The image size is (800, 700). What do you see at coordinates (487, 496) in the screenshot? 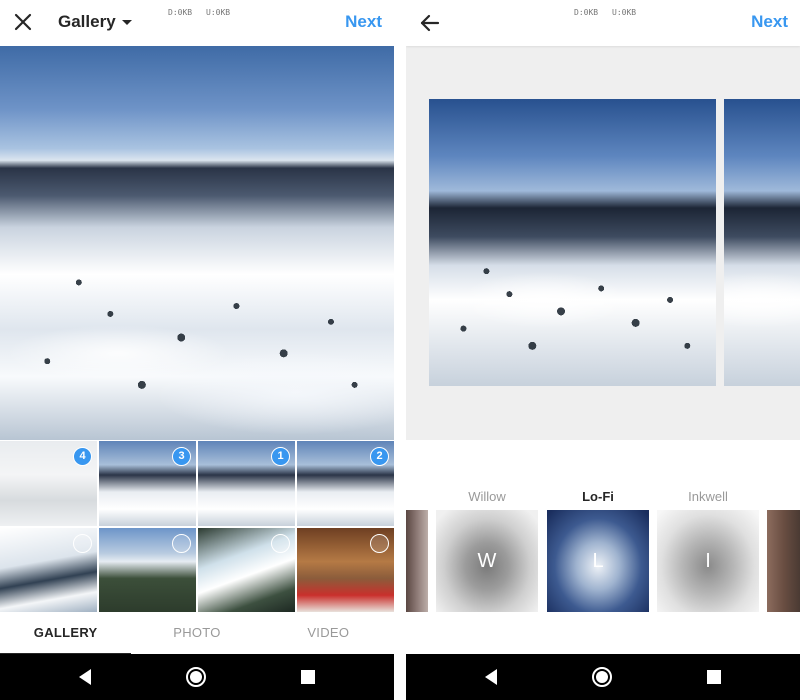
I see `filter-label-willow: Willow` at bounding box center [487, 496].